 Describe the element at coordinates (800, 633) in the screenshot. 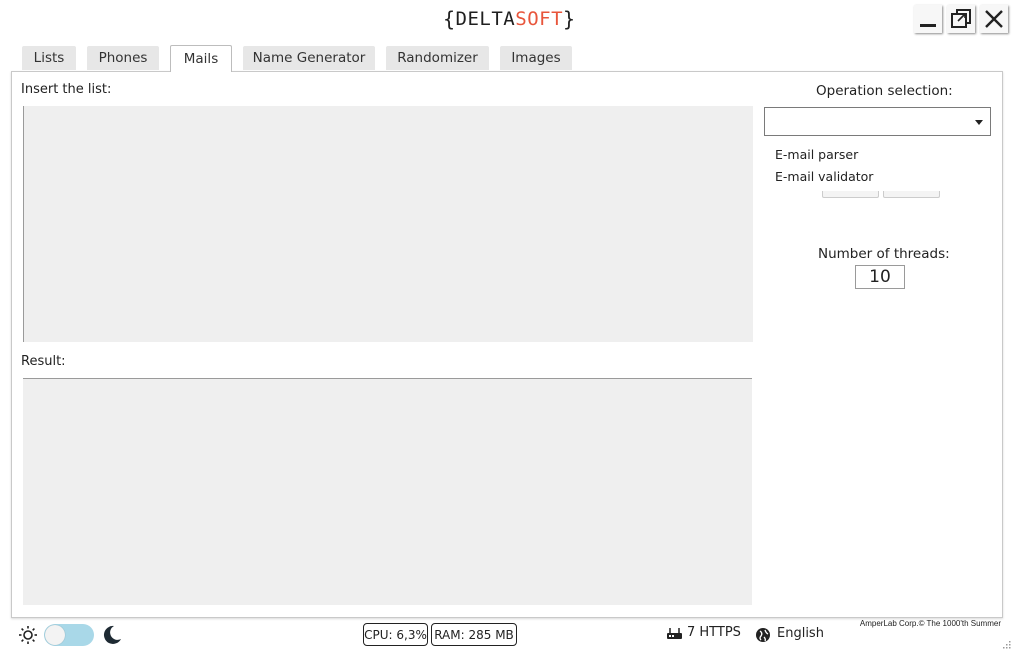

I see `language-selector: English` at that location.